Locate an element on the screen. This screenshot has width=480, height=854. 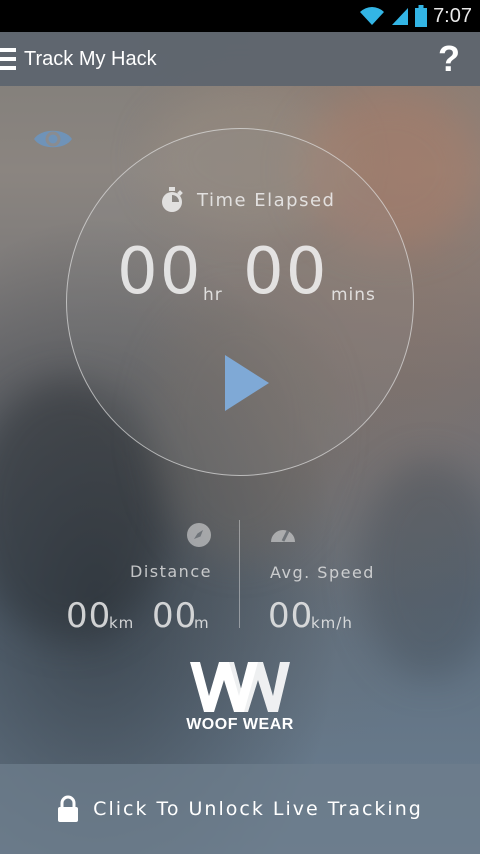
timer-label-row: Time Elapsed is located at coordinates (247, 200).